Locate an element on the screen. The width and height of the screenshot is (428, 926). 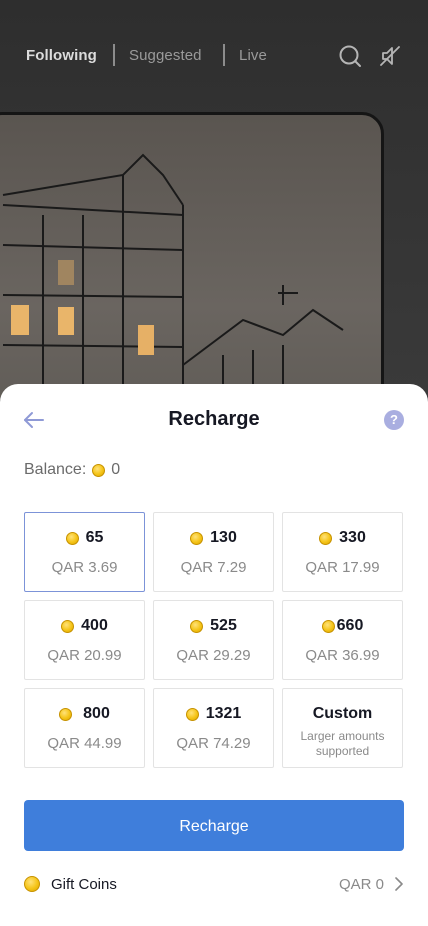
coin-package-card: 660 QAR 36.99 is located at coordinates (342, 640).